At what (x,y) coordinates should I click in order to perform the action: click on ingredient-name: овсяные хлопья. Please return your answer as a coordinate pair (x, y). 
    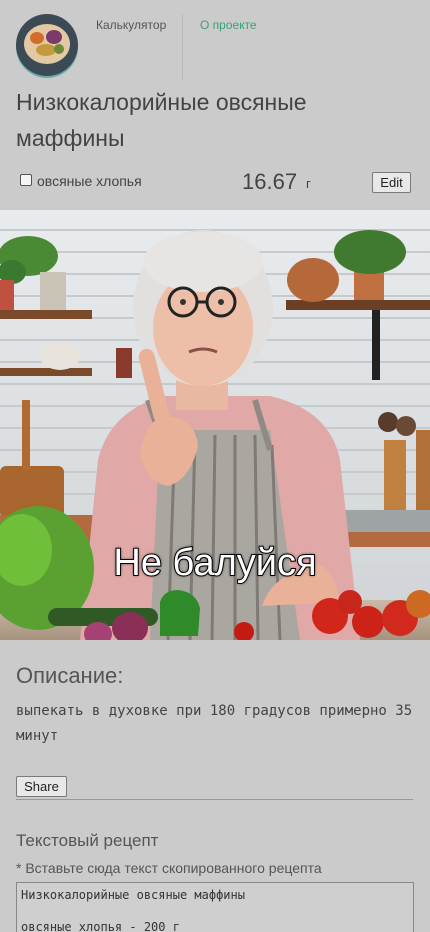
    Looking at the image, I should click on (89, 181).